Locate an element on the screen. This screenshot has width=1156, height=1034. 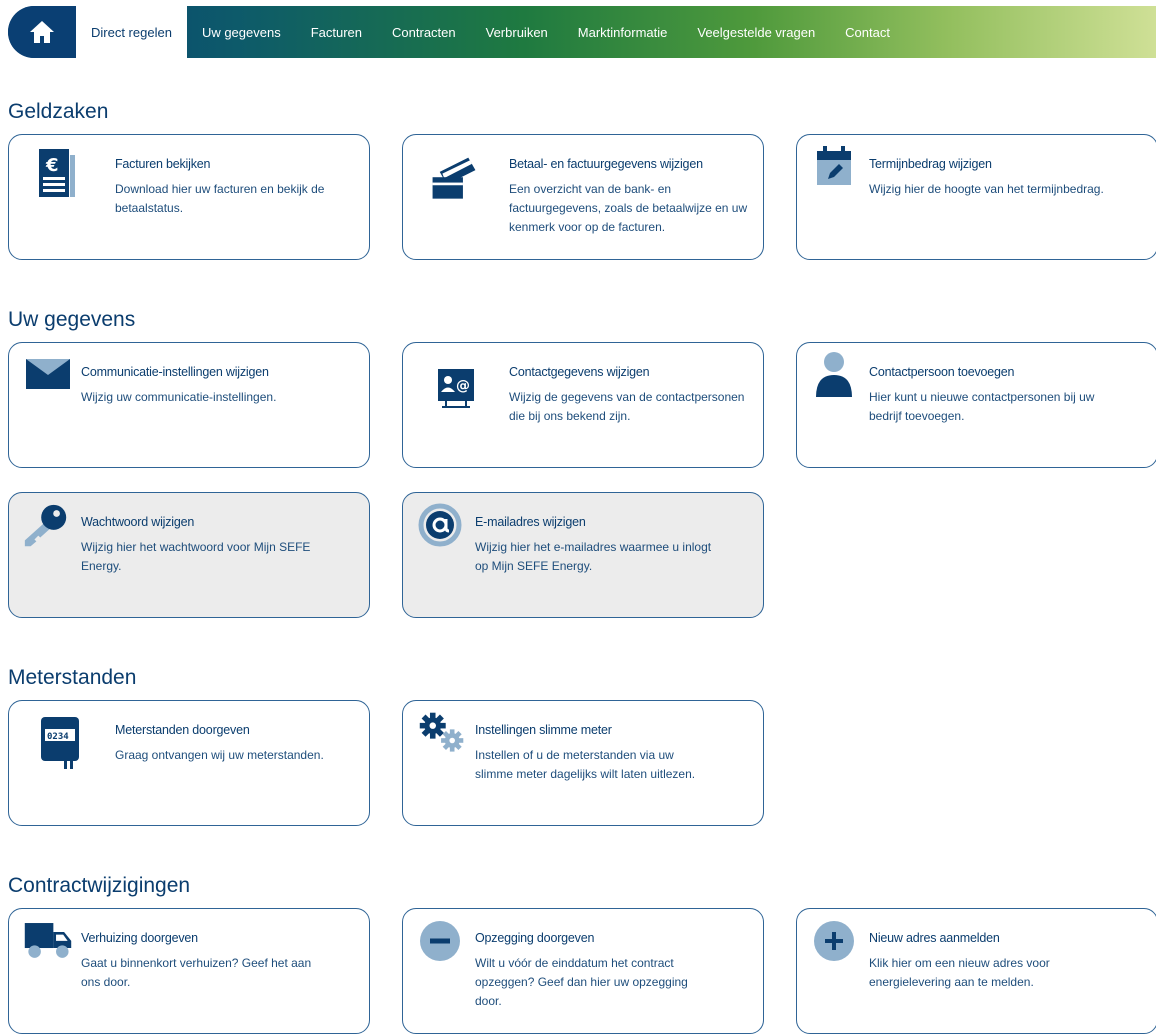
home-icon is located at coordinates (42, 32).